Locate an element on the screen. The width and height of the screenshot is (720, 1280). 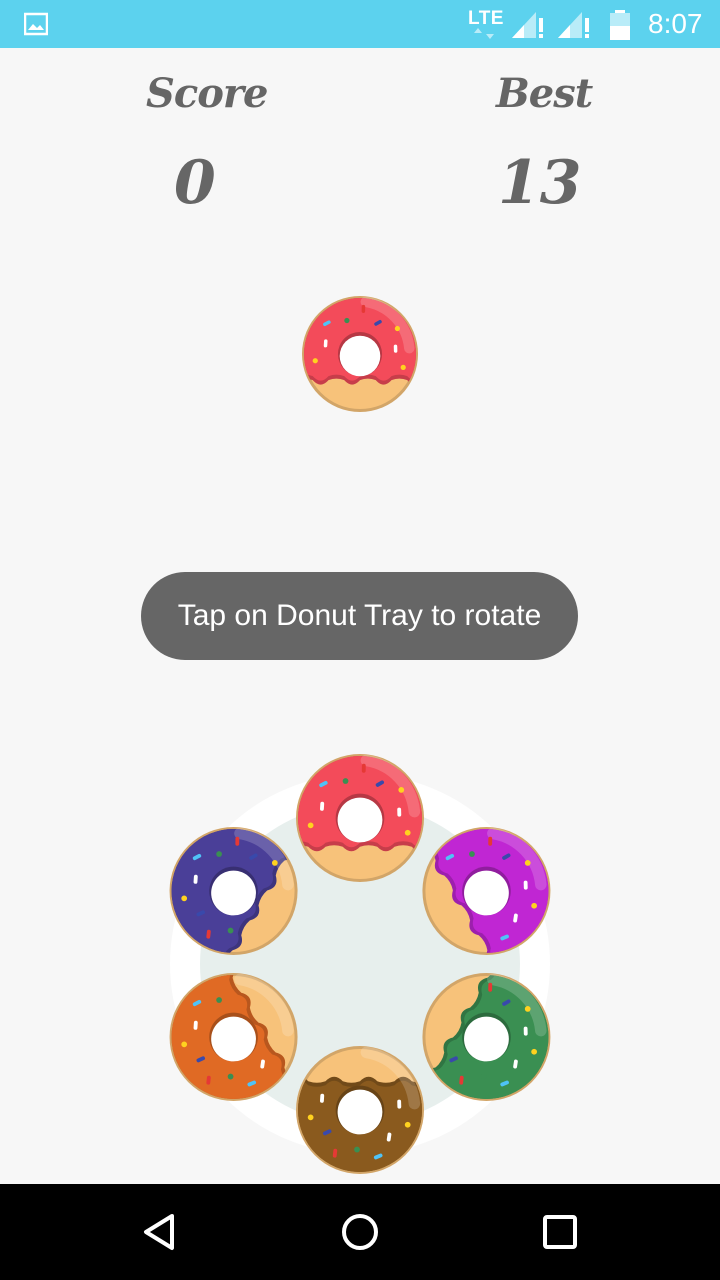
toast-message: Tap on Donut Tray to rotate is located at coordinates (359, 616).